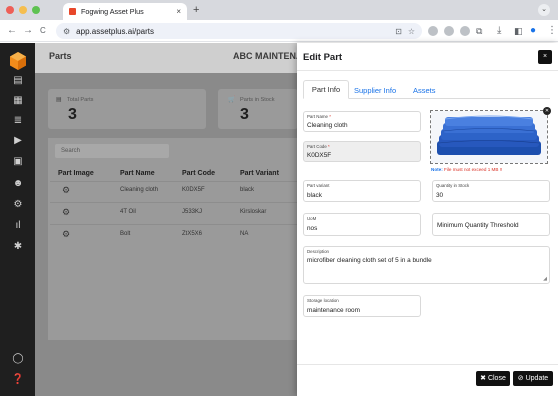  What do you see at coordinates (491, 191) in the screenshot?
I see `quantity-in-stock-field: Quantity in Stock 30` at bounding box center [491, 191].